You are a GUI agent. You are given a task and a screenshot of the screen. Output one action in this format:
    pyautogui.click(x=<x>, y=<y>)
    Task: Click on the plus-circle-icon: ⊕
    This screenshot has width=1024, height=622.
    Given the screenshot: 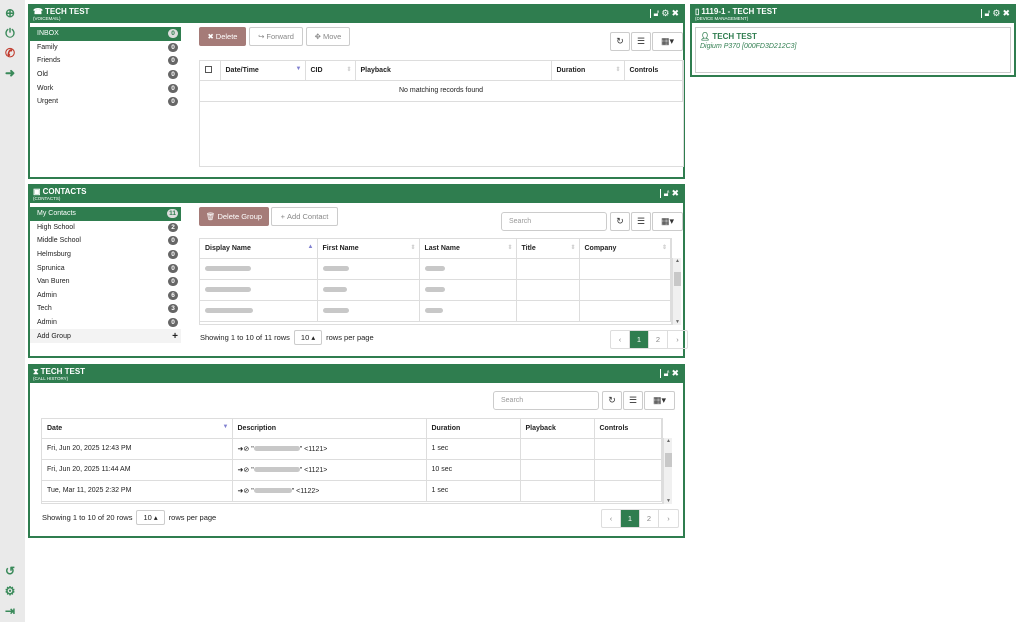 What is the action you would take?
    pyautogui.click(x=10, y=13)
    